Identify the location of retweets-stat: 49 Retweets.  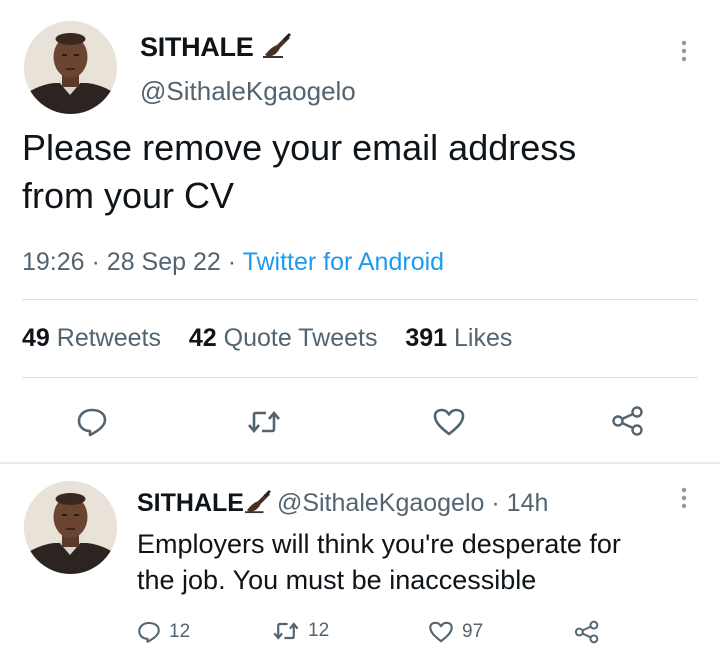
(91, 338).